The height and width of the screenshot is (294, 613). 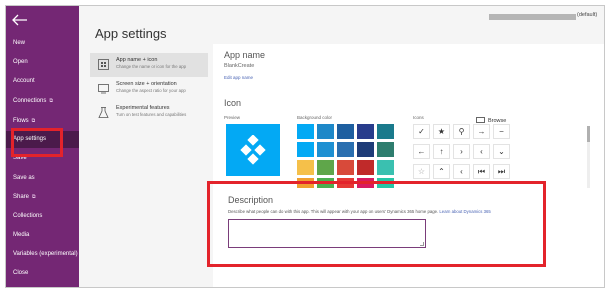 I want to click on icons-label: Icons, so click(x=418, y=117).